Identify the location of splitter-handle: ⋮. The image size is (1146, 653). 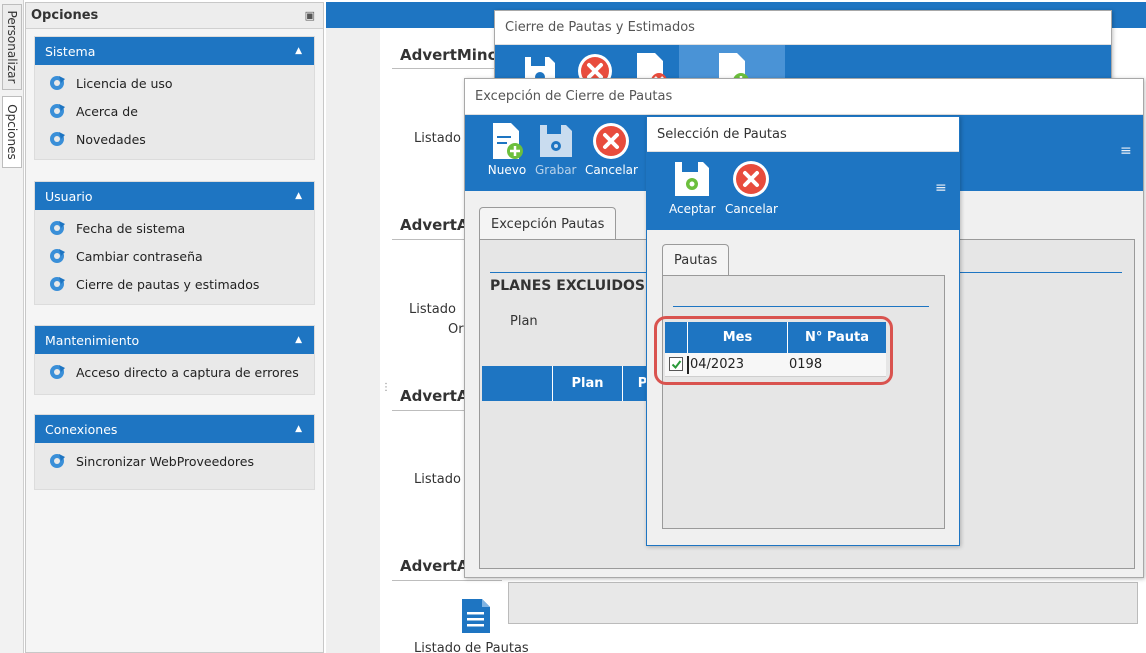
(386, 387).